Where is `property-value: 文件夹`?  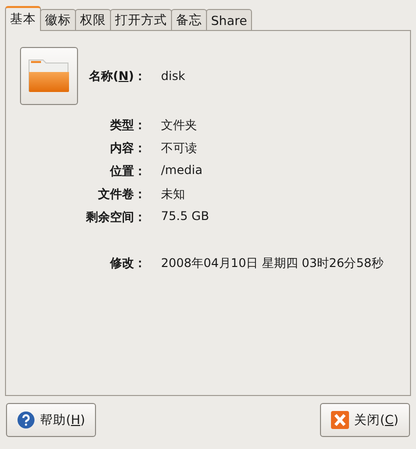 property-value: 文件夹 is located at coordinates (179, 125).